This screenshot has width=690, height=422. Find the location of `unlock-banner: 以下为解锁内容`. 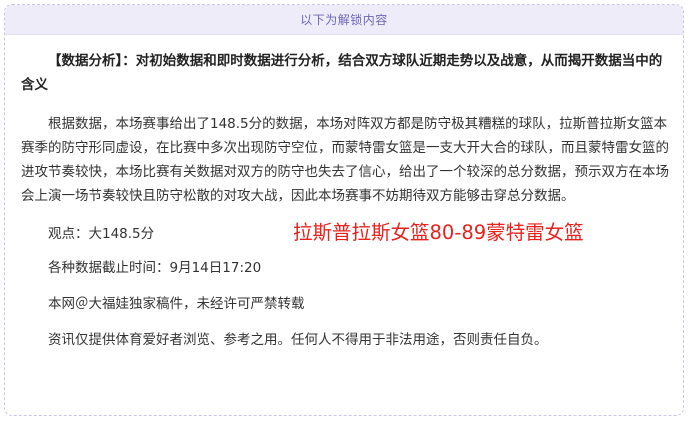

unlock-banner: 以下为解锁内容 is located at coordinates (344, 20).